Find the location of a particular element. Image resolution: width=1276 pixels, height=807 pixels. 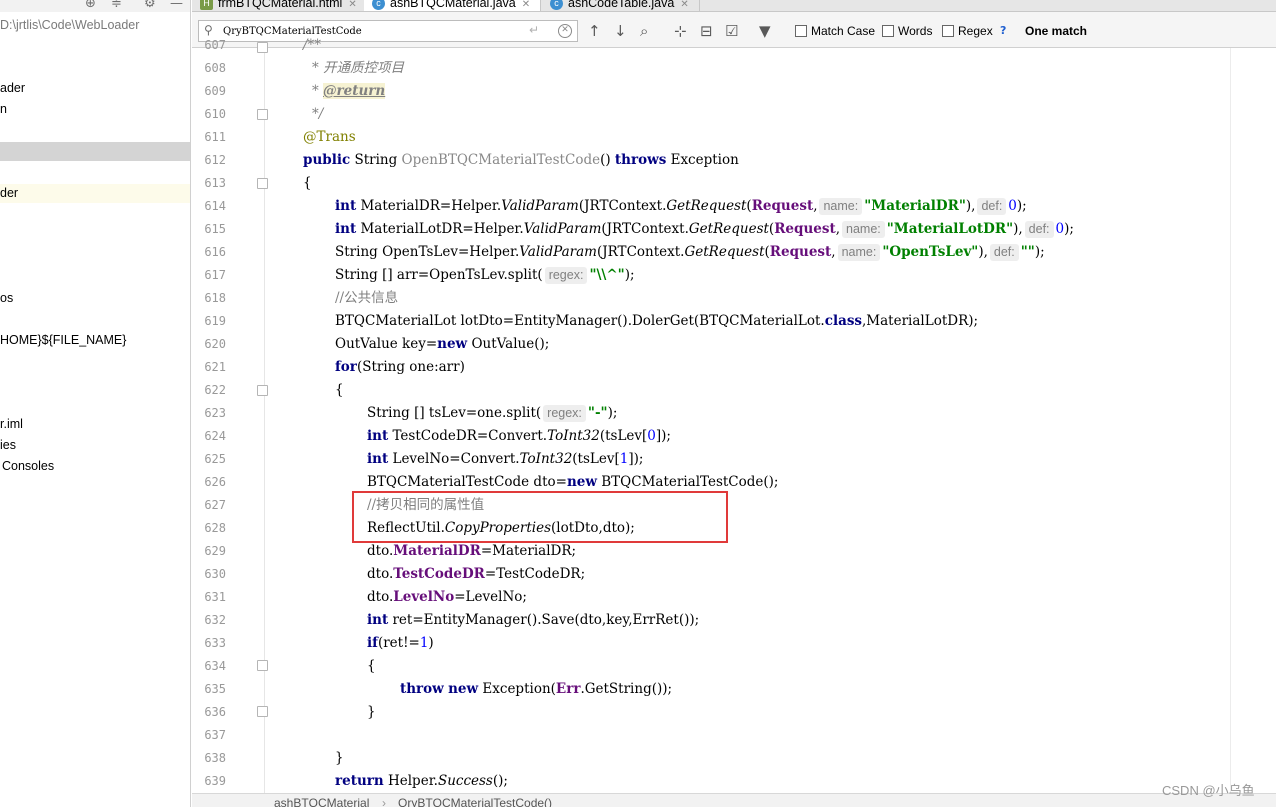

gear-icon: ⚙ is located at coordinates (150, 5).